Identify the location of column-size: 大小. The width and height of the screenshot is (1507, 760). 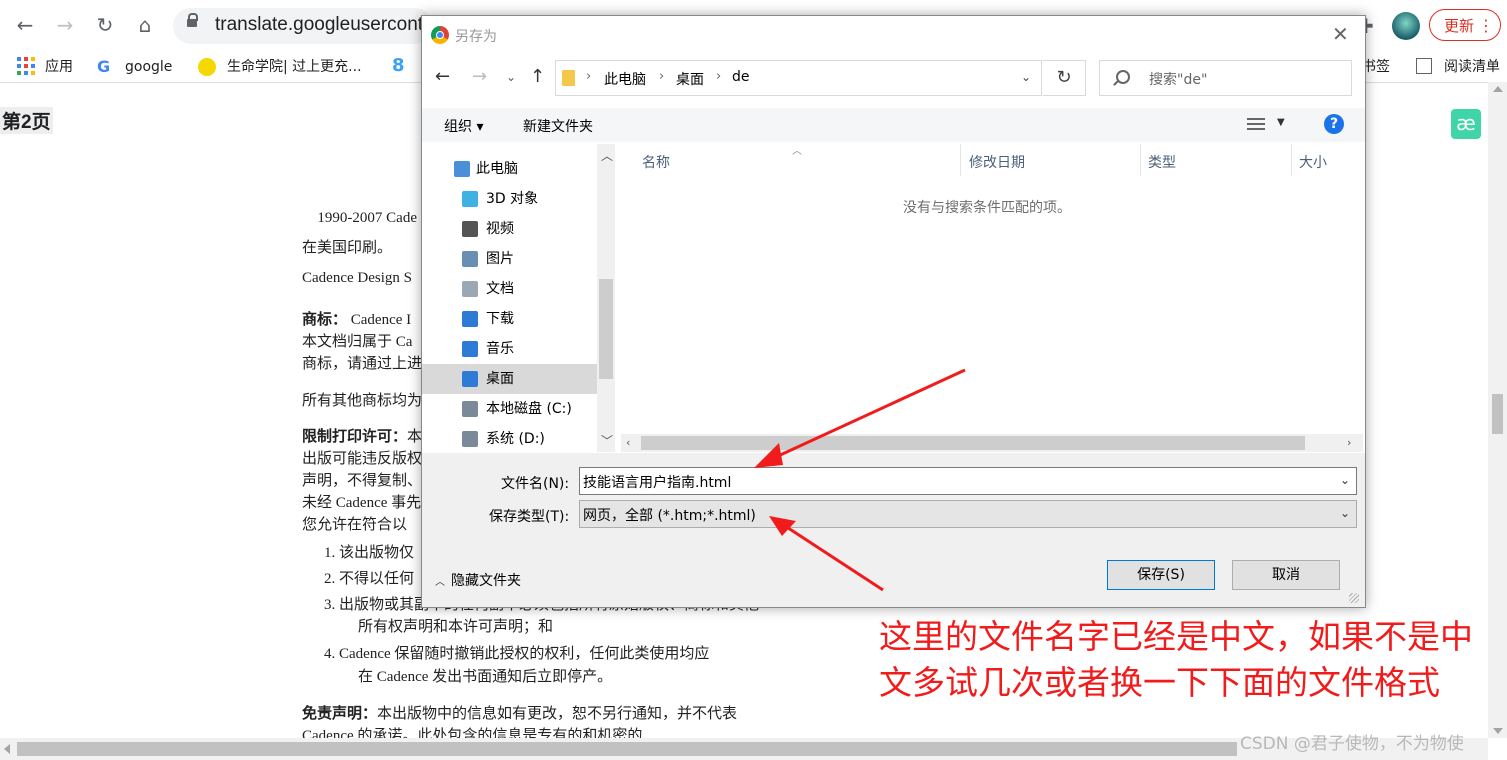
(1313, 162).